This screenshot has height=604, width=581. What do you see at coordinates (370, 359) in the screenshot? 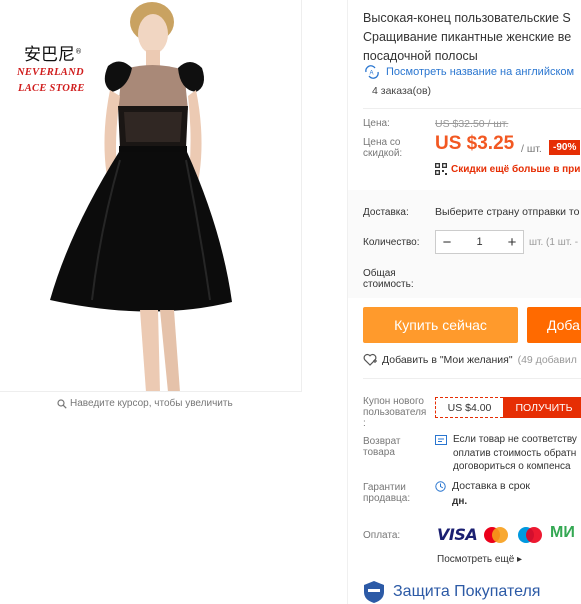
I see `heart-plus-icon` at bounding box center [370, 359].